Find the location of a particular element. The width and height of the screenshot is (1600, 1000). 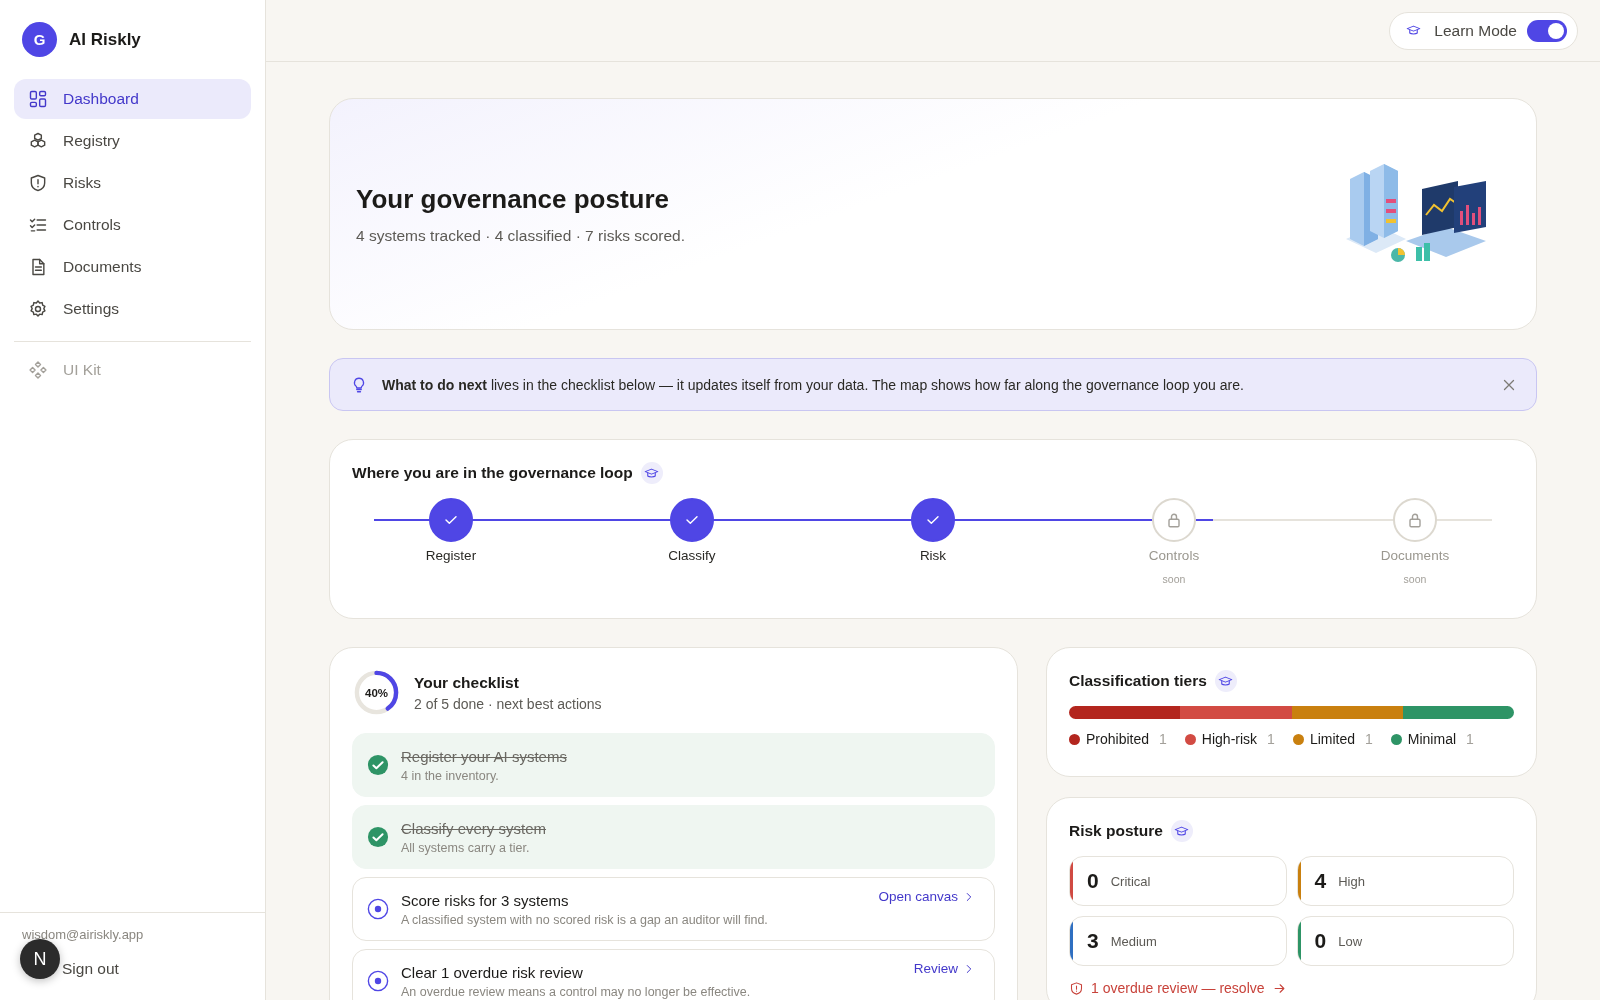

task-title: Classify every system is located at coordinates (474, 828).